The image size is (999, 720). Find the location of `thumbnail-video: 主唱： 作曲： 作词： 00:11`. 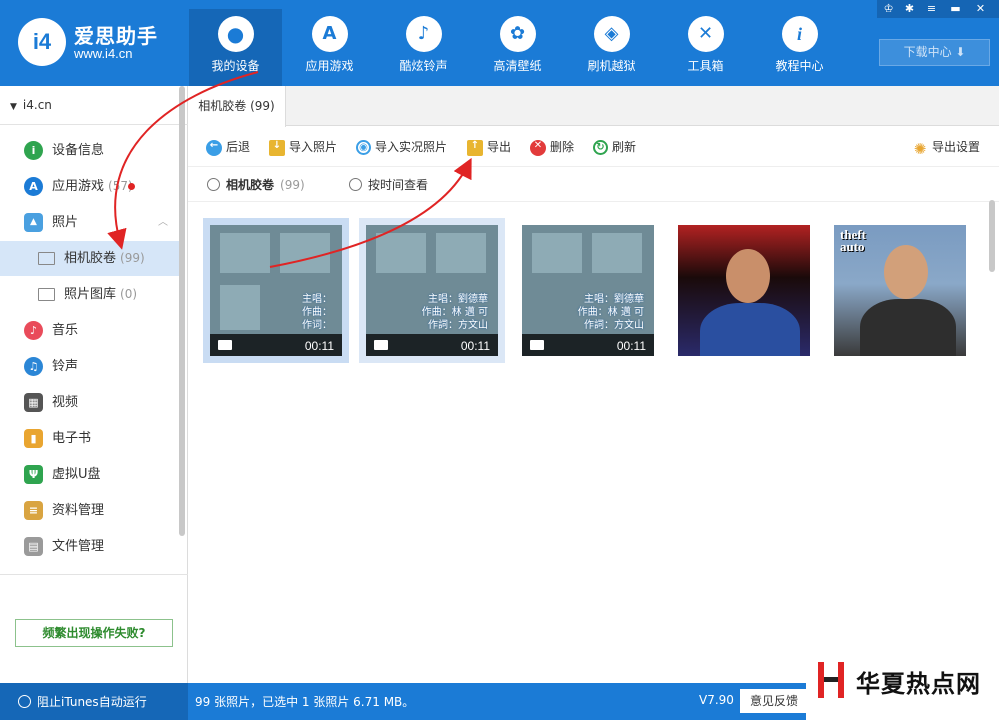

thumbnail-video: 主唱： 作曲： 作词： 00:11 is located at coordinates (276, 290).